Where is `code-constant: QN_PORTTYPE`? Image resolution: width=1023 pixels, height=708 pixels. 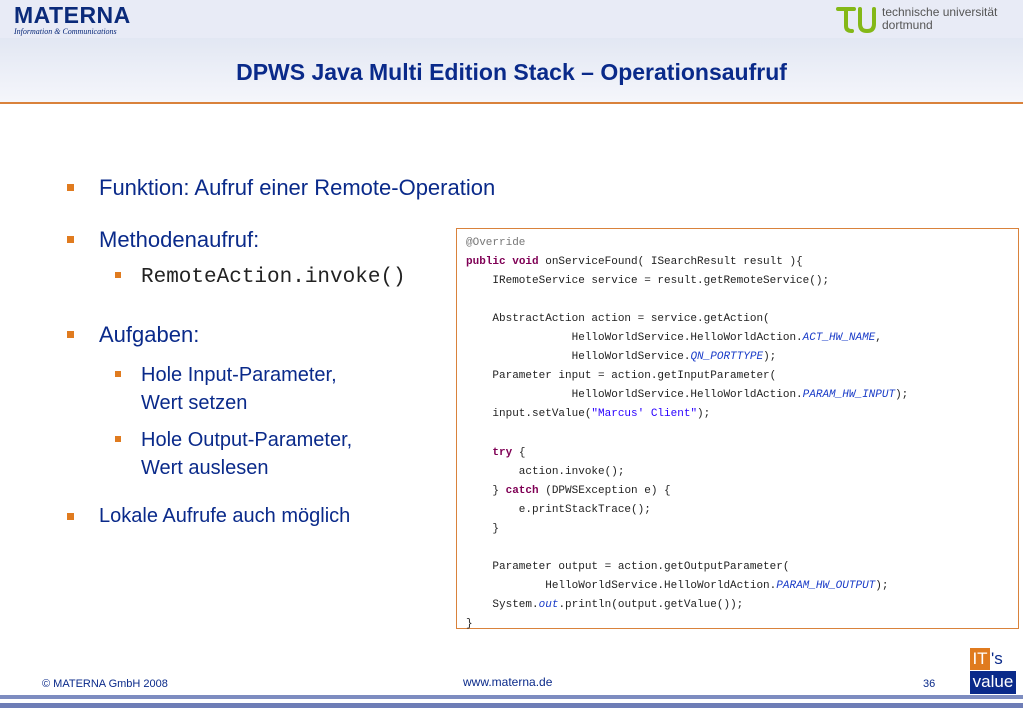 code-constant: QN_PORTTYPE is located at coordinates (727, 357).